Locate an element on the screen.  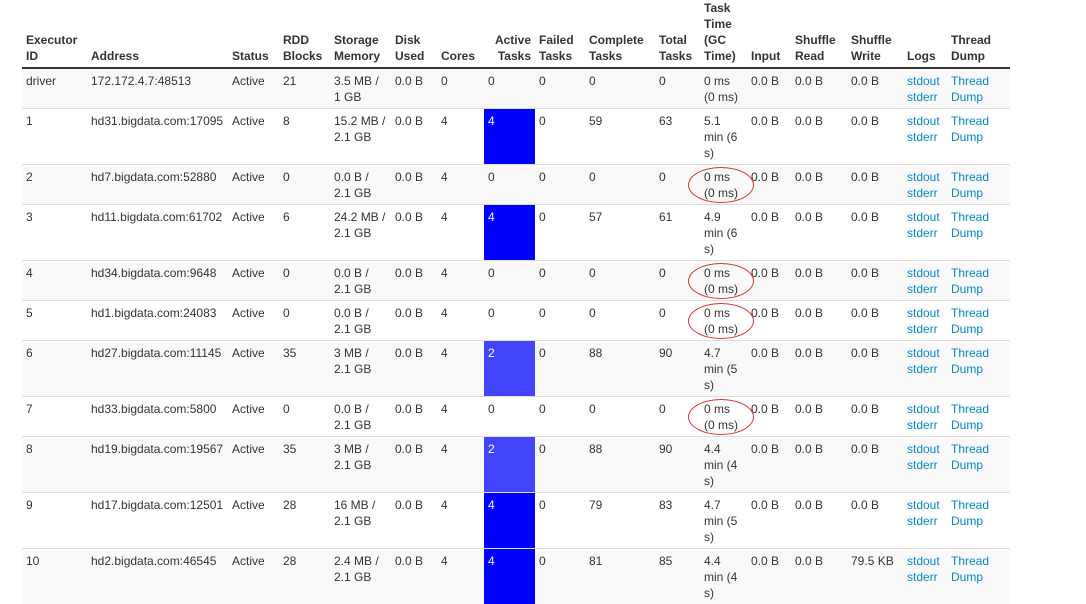
cell-rdd: 0 is located at coordinates (304, 281).